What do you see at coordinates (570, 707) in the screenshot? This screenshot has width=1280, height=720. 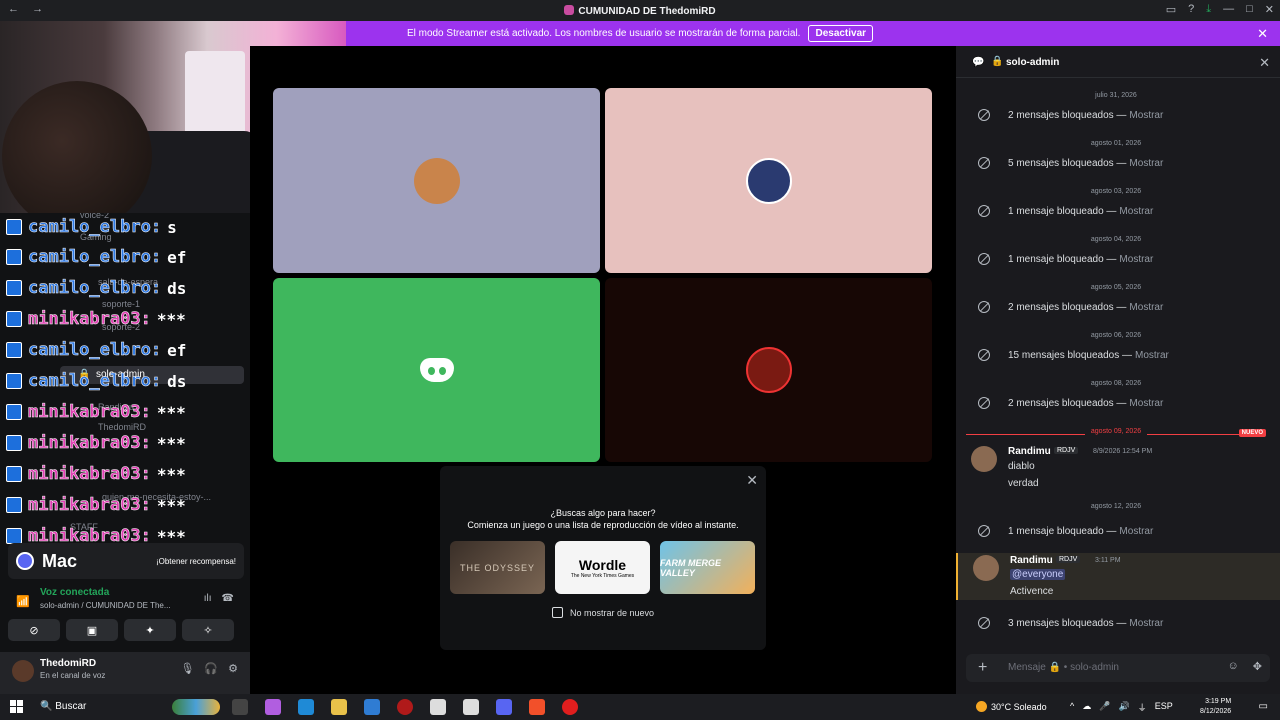 I see `capcut-icon` at bounding box center [570, 707].